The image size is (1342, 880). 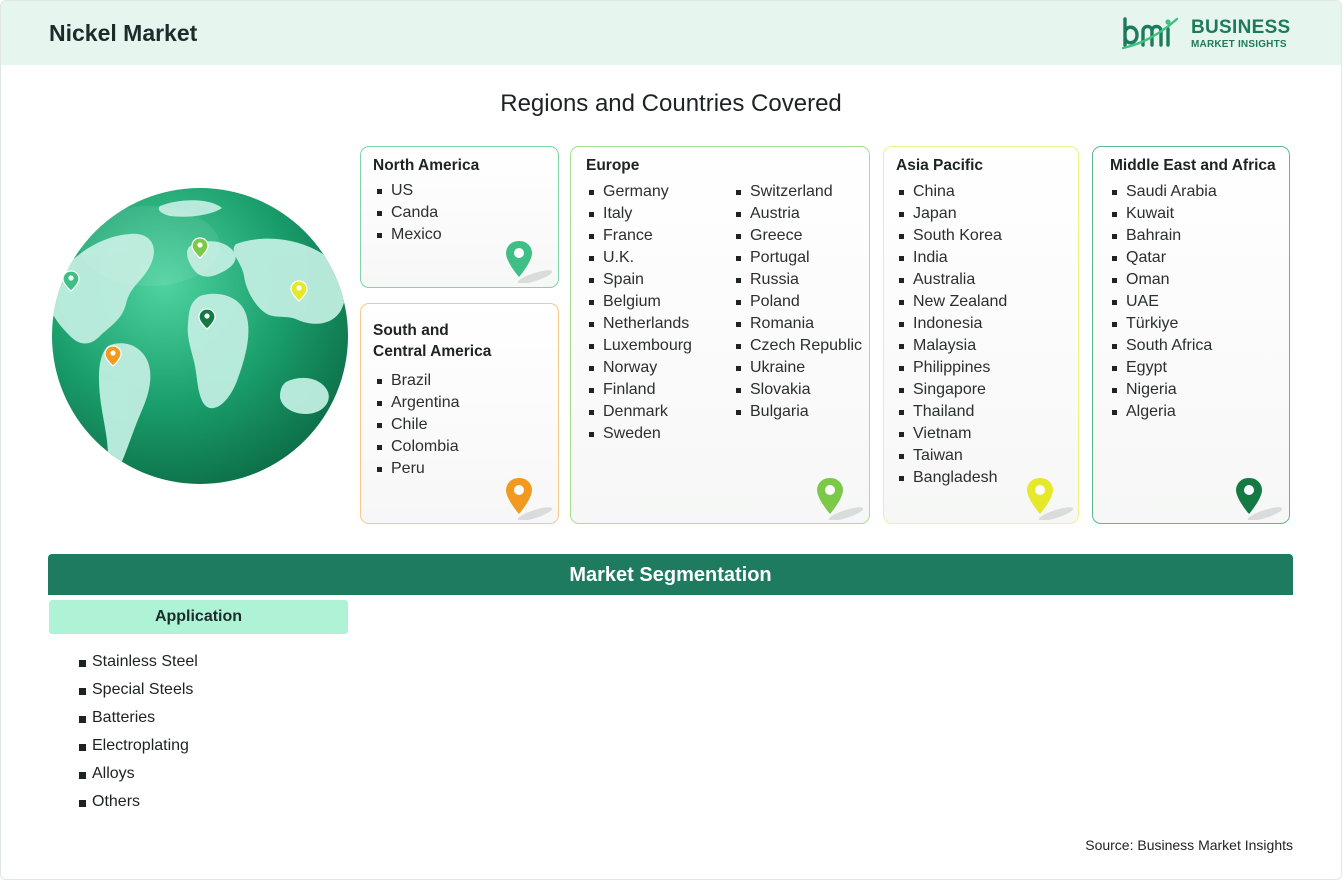 I want to click on country-item: Indonesia, so click(x=952, y=324).